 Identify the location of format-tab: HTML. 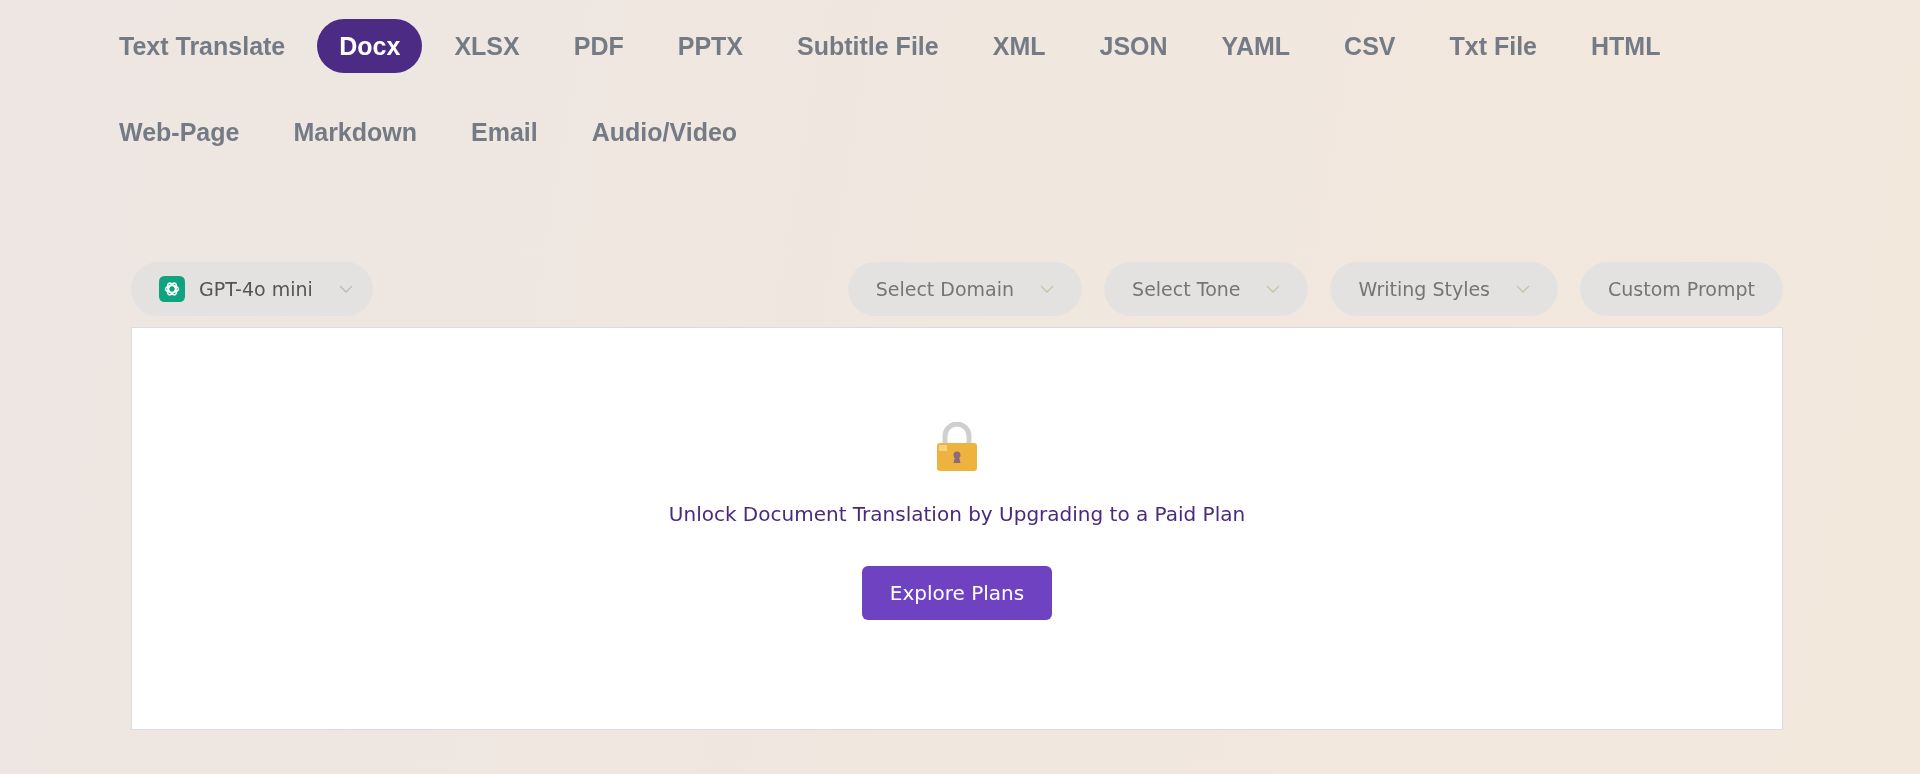
(1626, 46).